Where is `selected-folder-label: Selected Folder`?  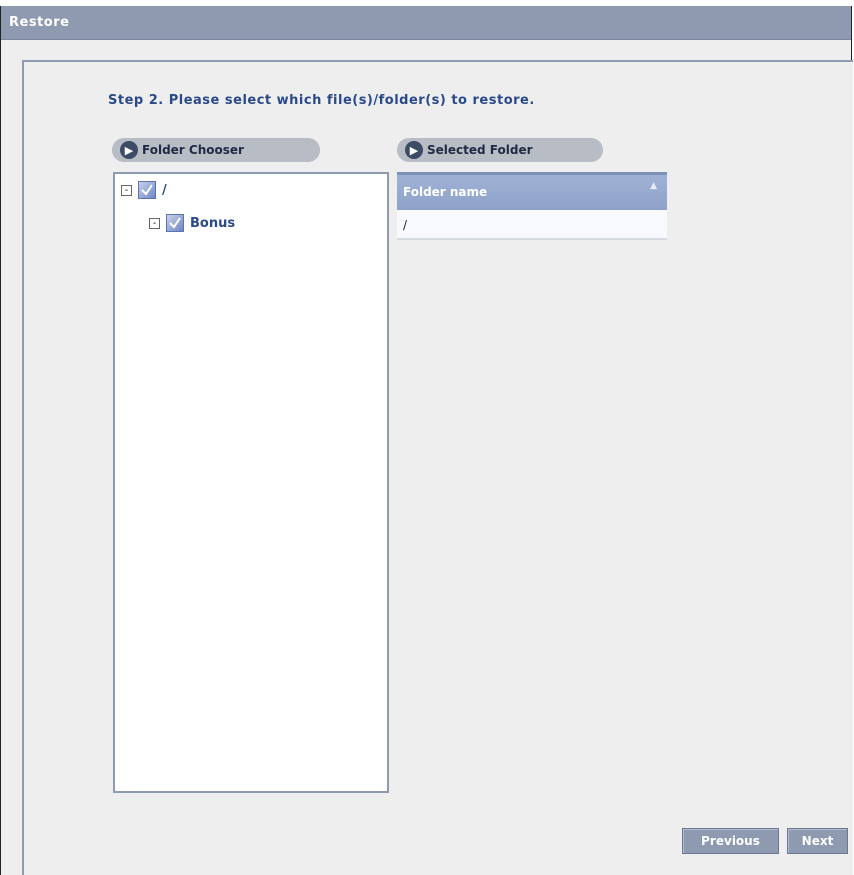 selected-folder-label: Selected Folder is located at coordinates (480, 150).